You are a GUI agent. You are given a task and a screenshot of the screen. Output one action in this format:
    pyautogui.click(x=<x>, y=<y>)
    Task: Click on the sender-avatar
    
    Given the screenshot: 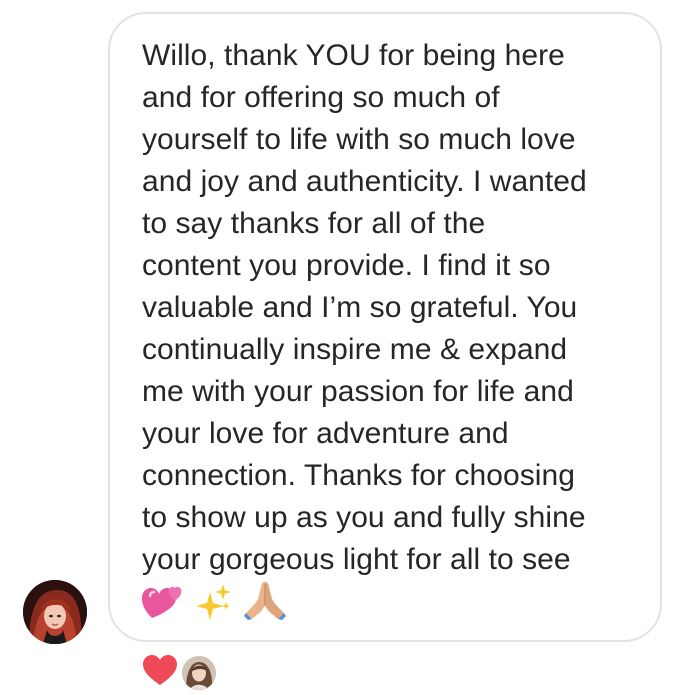 What is the action you would take?
    pyautogui.click(x=55, y=612)
    